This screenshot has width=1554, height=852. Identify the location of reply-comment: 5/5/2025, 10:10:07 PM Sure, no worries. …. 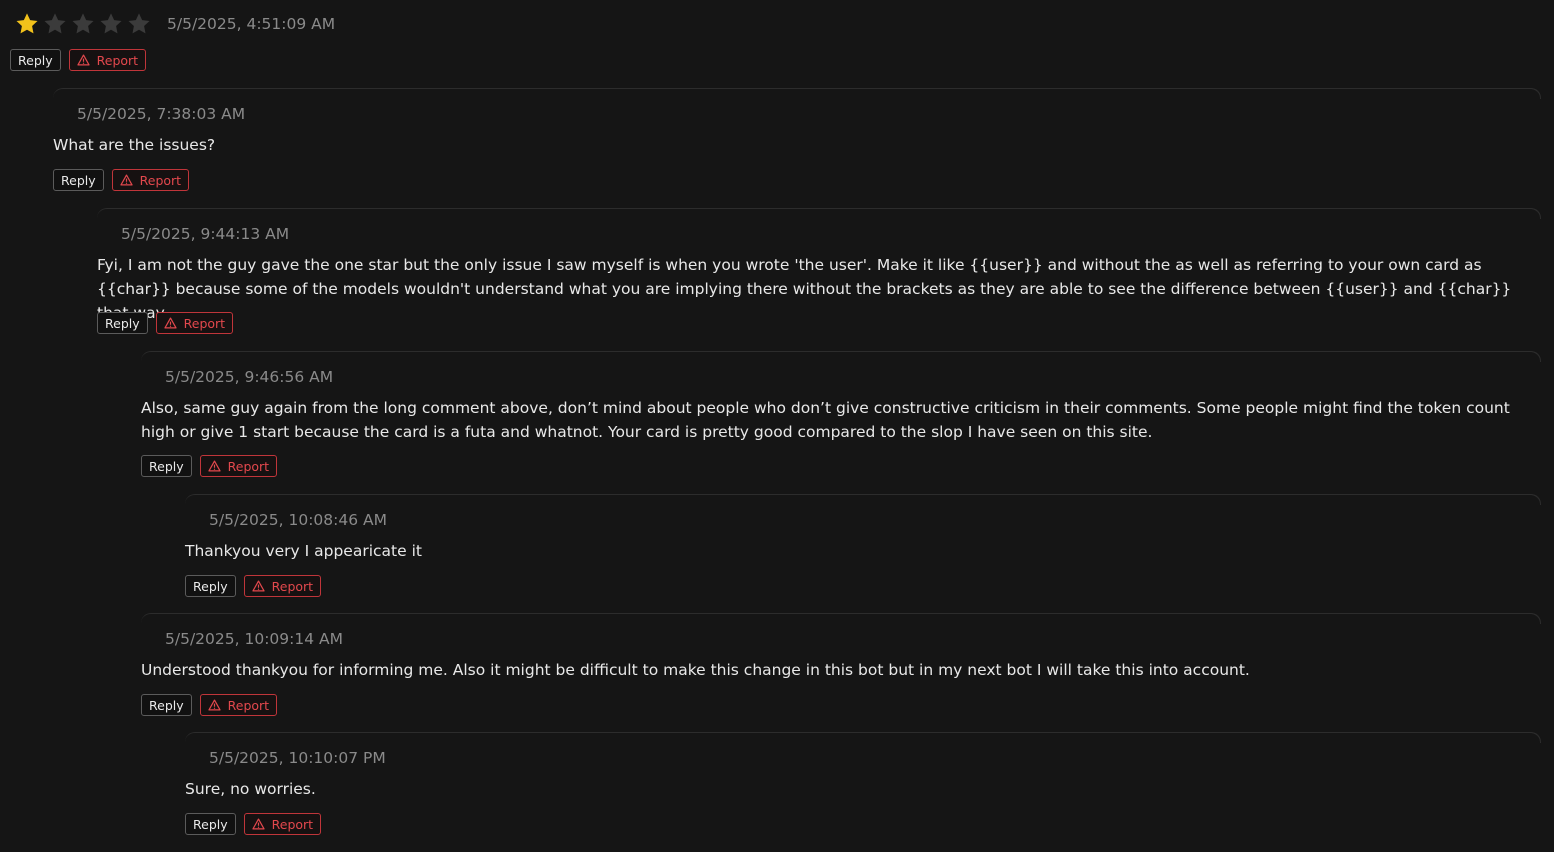
(863, 787).